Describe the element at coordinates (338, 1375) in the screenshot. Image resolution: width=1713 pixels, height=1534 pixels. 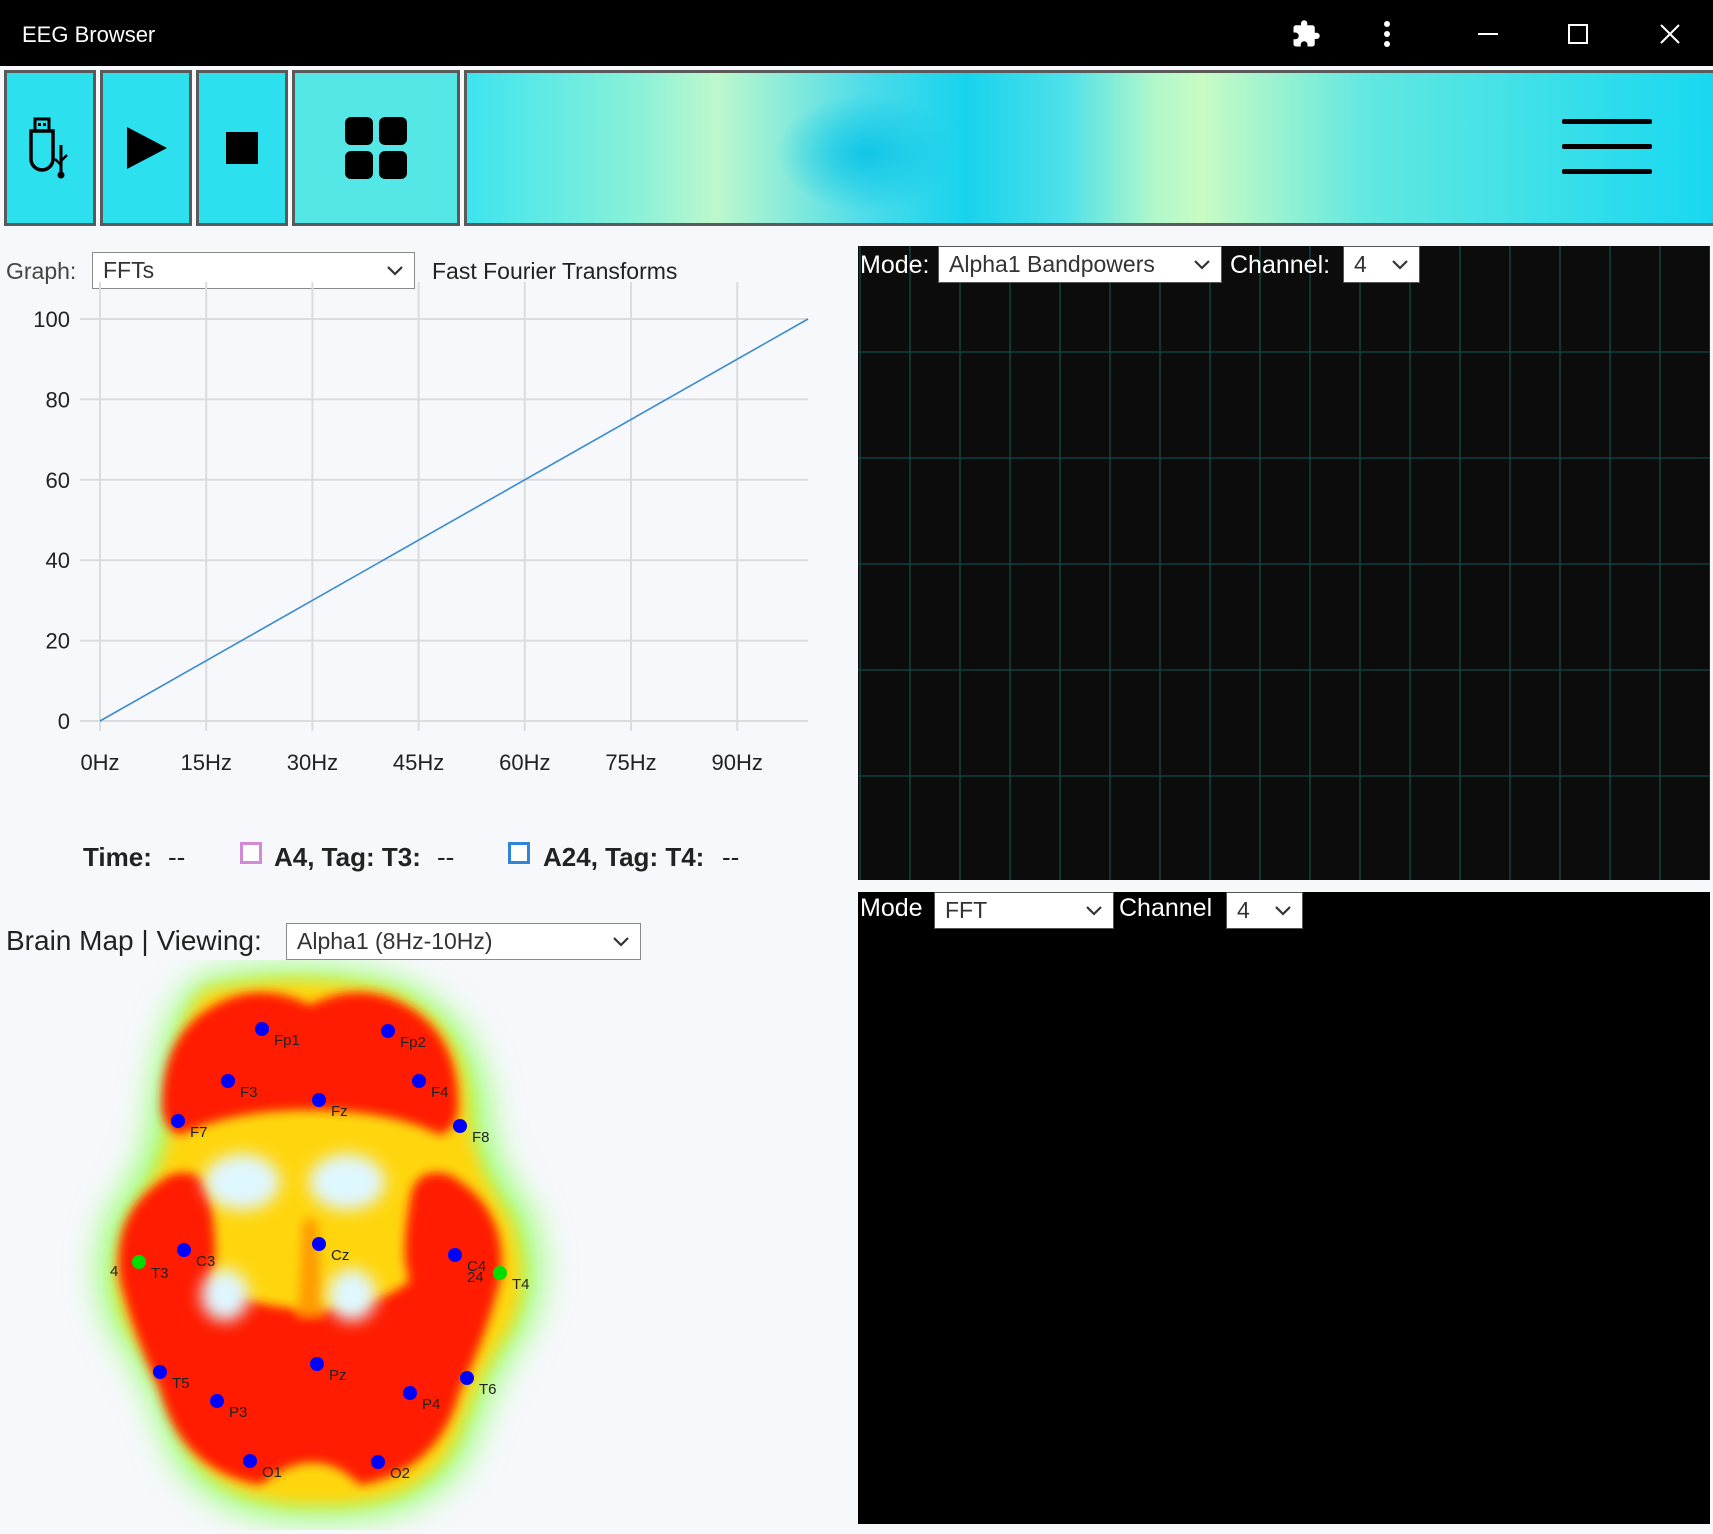
I see `electrode-label-pz: Pz` at that location.